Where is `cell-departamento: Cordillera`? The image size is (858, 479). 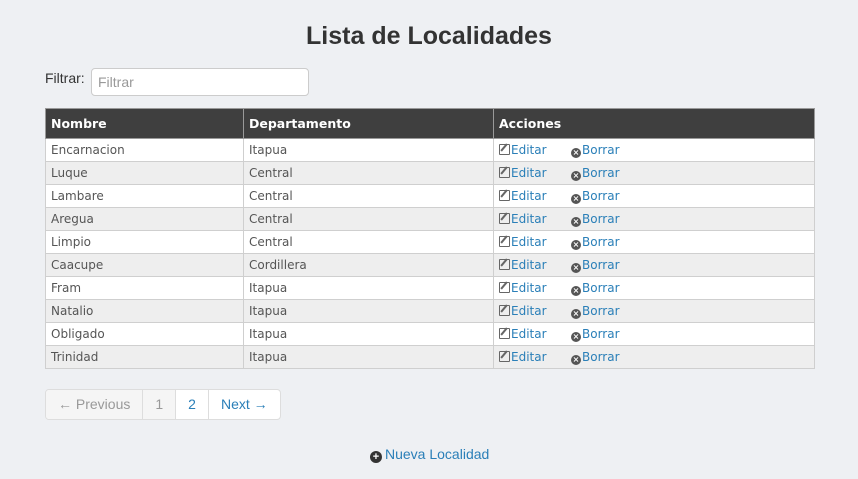 cell-departamento: Cordillera is located at coordinates (368, 265).